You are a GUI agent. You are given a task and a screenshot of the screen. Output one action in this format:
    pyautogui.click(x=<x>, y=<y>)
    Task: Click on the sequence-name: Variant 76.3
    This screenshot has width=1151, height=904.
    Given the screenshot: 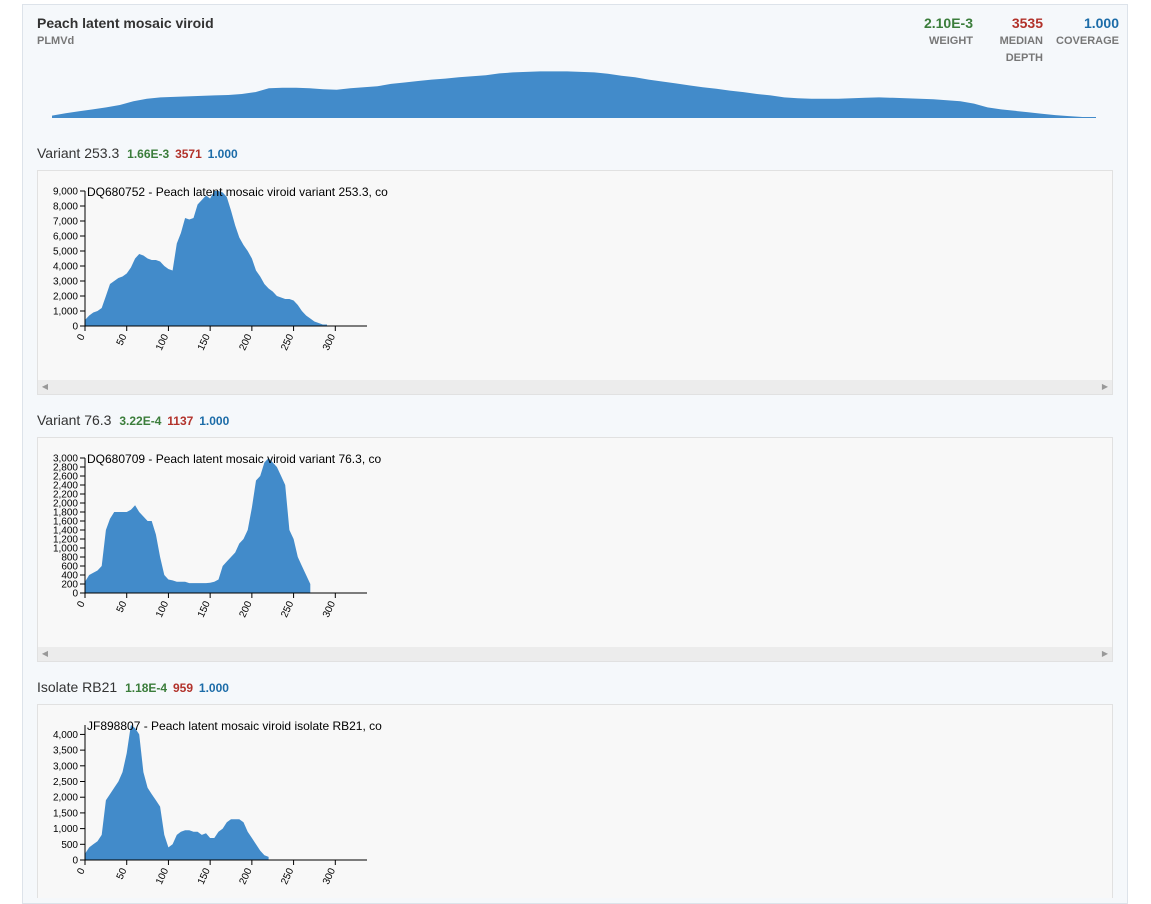 What is the action you would take?
    pyautogui.click(x=74, y=420)
    